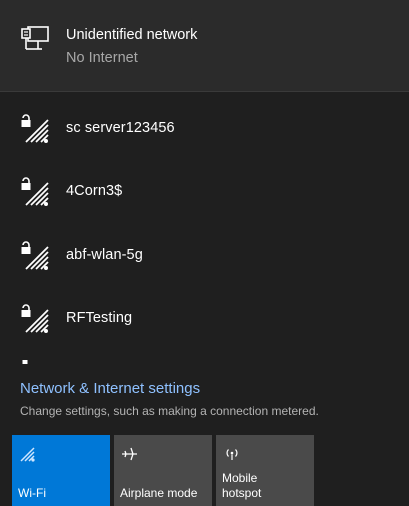  I want to click on ethernet-icon, so click(35, 38).